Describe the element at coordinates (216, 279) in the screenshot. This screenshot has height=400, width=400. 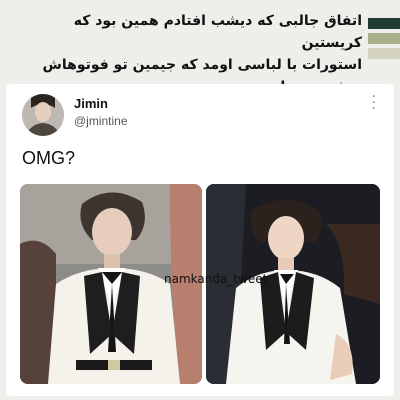
I see `watermark: namkanda_tweet` at that location.